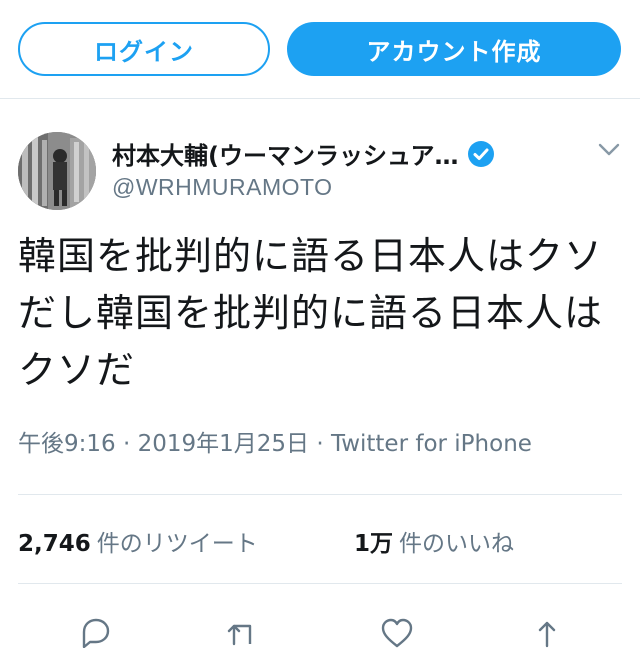  What do you see at coordinates (144, 49) in the screenshot?
I see `login-button: ログイン` at bounding box center [144, 49].